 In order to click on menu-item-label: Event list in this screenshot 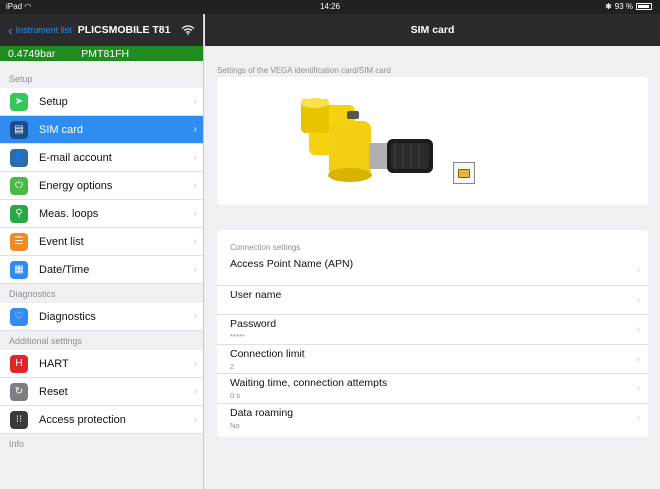, I will do `click(61, 241)`.